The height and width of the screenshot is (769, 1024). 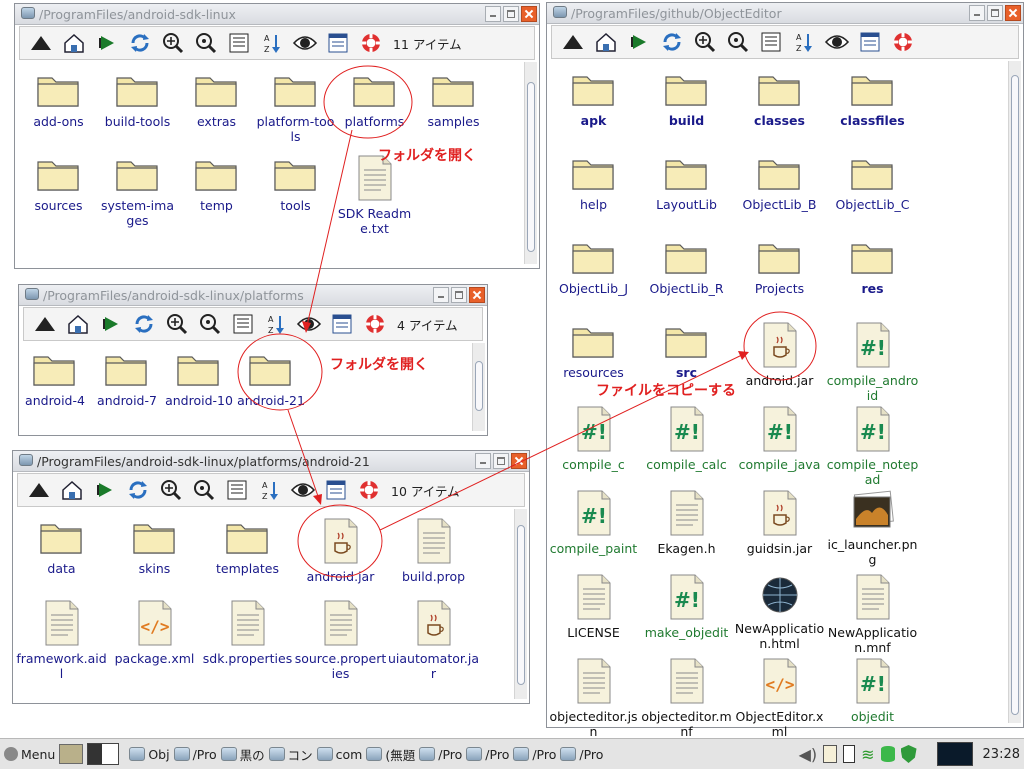 What do you see at coordinates (71, 754) in the screenshot?
I see `desktop-icon` at bounding box center [71, 754].